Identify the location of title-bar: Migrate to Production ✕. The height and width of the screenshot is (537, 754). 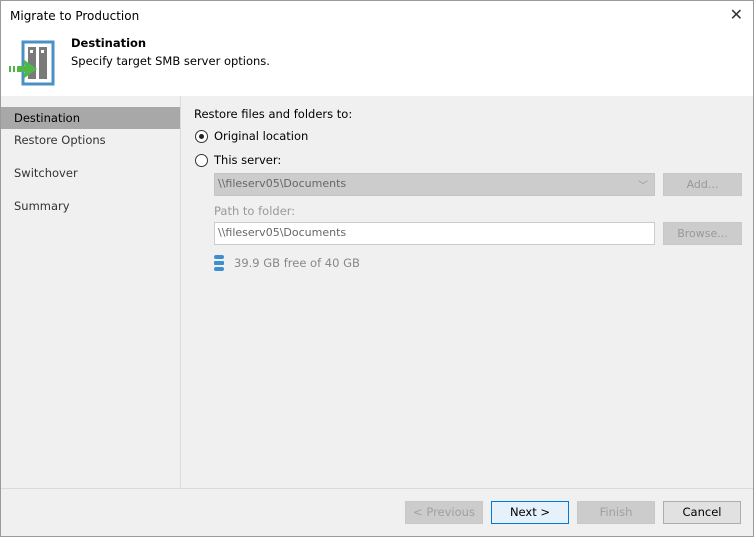
(377, 16).